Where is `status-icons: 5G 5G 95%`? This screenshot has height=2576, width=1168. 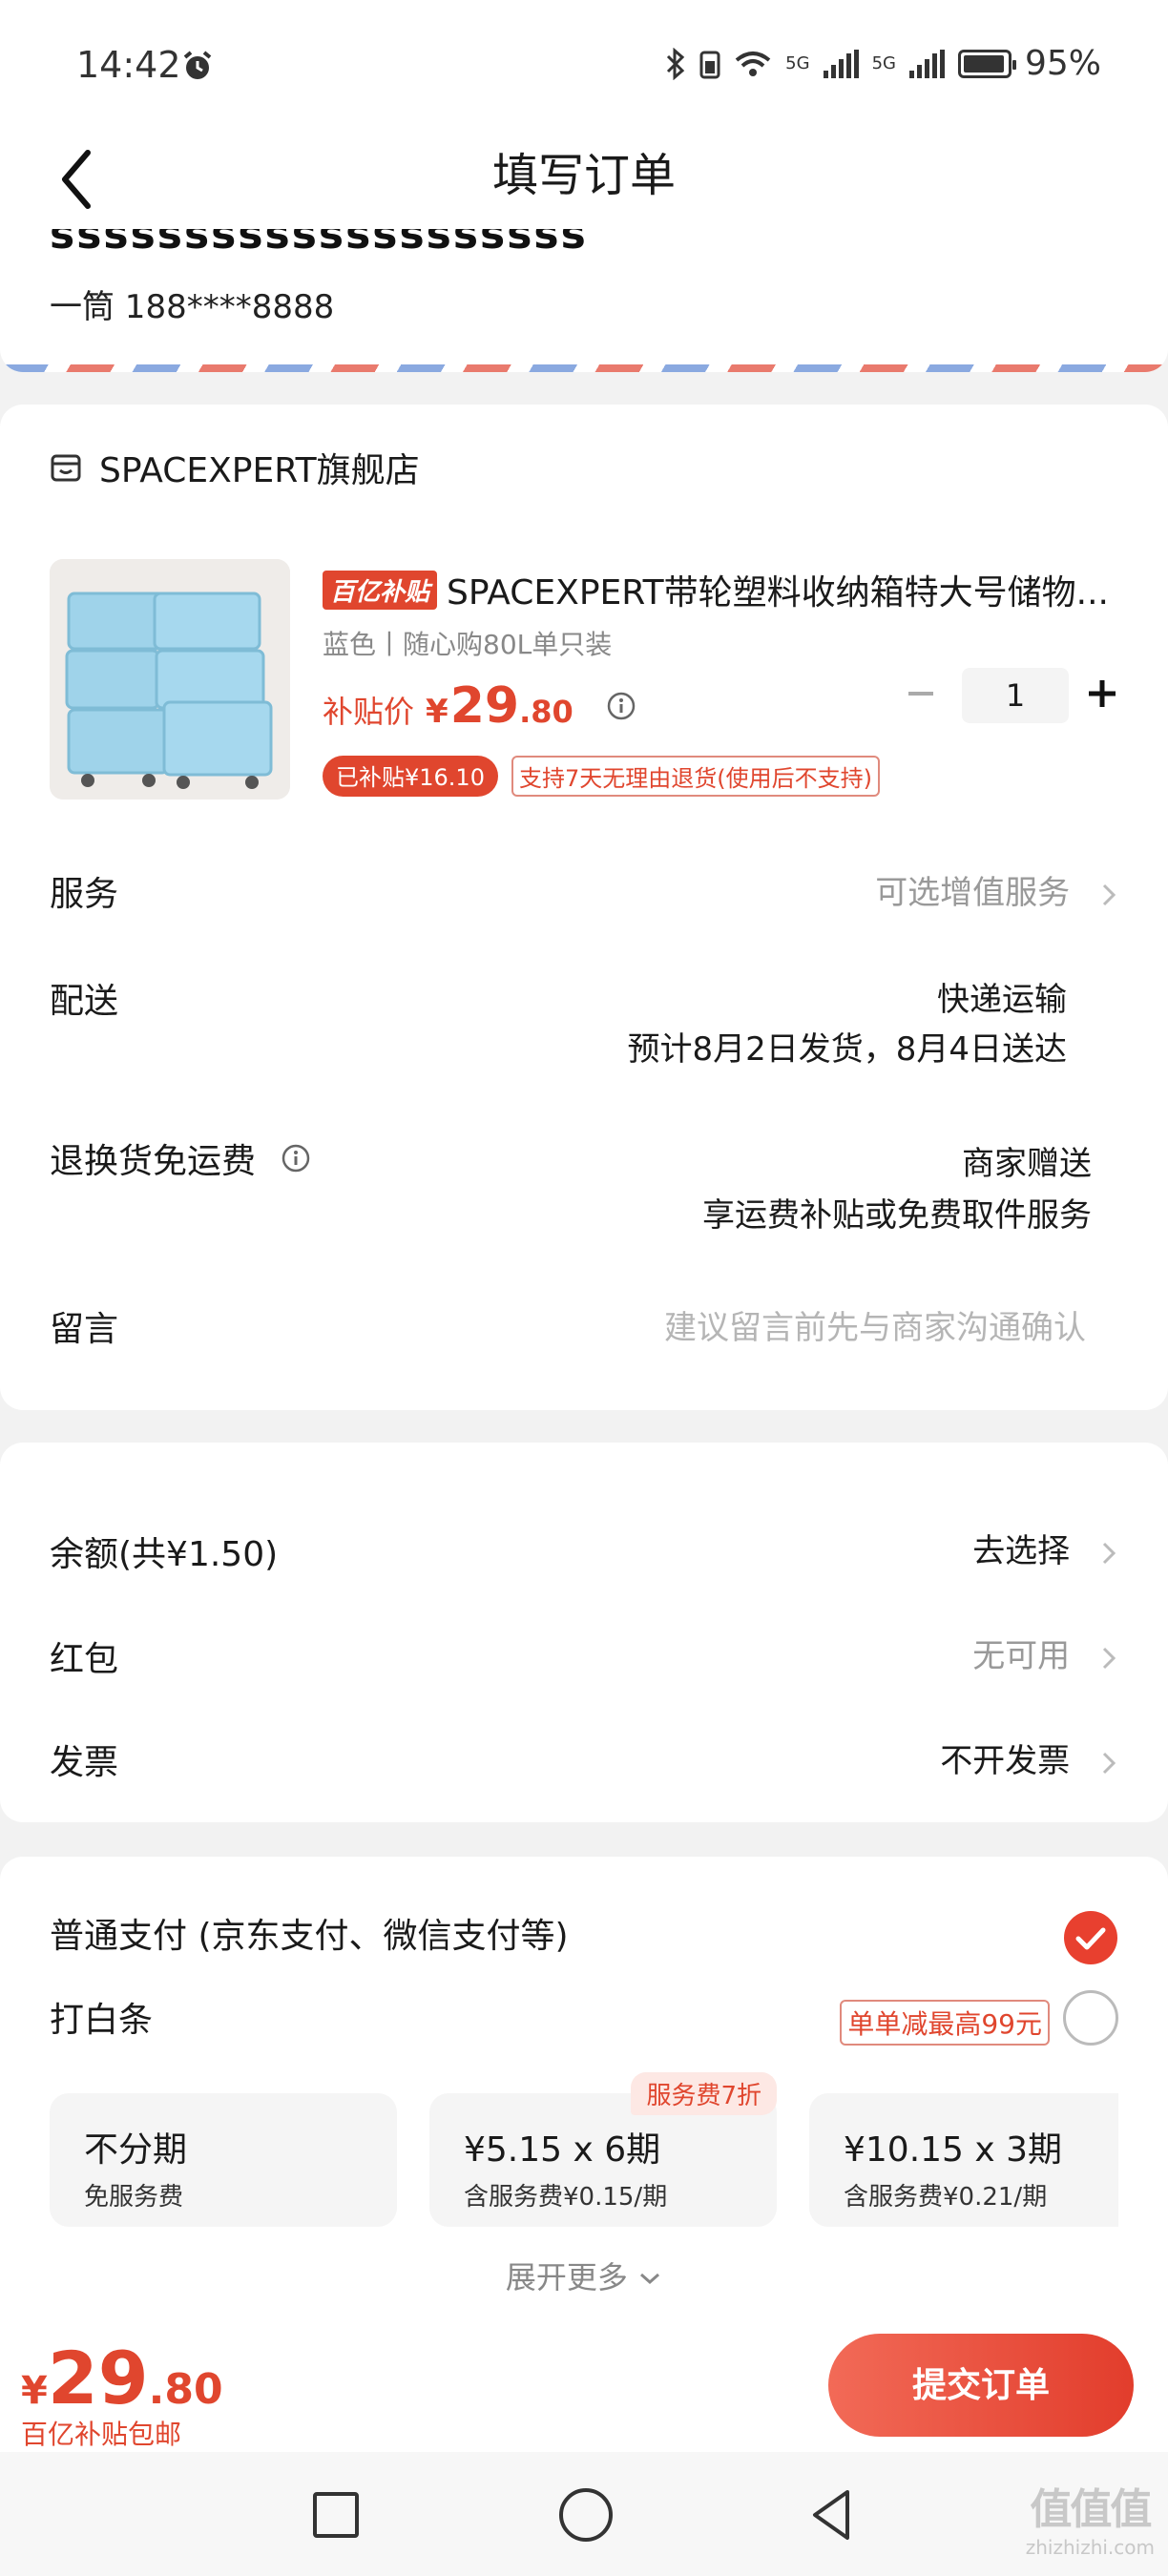 status-icons: 5G 5G 95% is located at coordinates (883, 63).